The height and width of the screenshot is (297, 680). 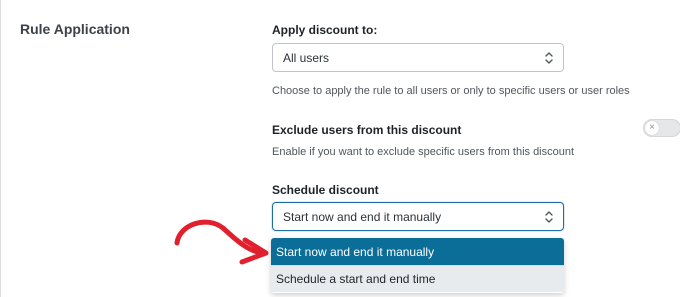 I want to click on close-icon: ×, so click(x=652, y=128).